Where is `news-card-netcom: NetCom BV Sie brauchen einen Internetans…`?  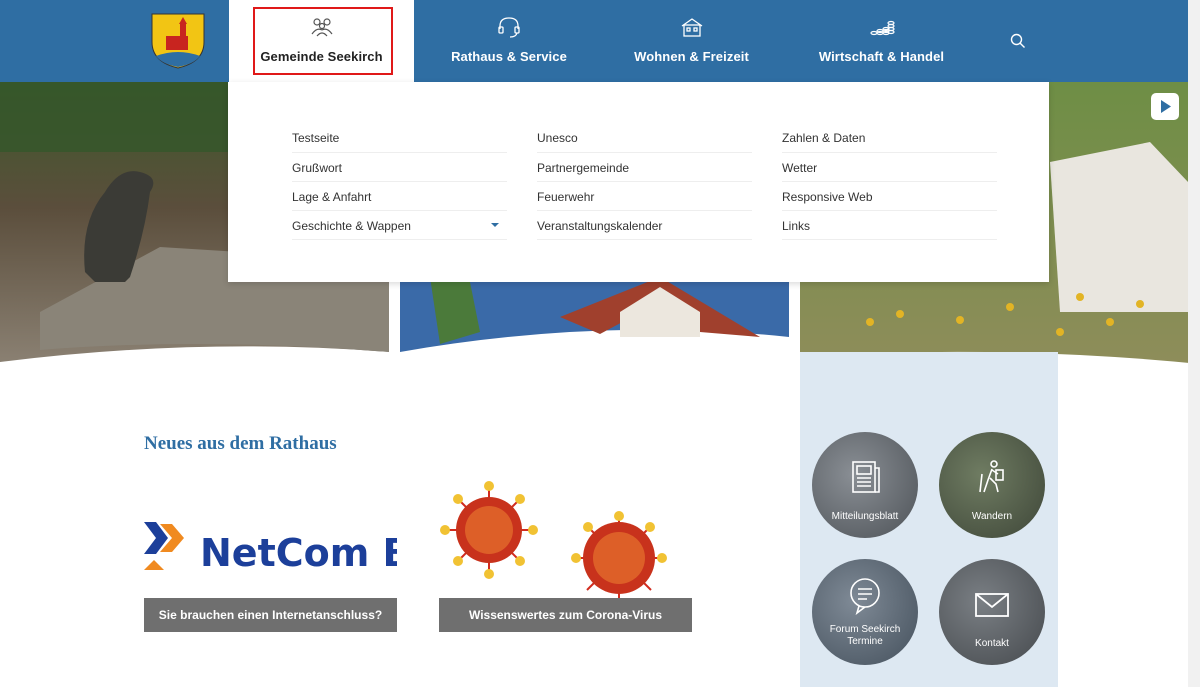 news-card-netcom: NetCom BV Sie brauchen einen Internetans… is located at coordinates (270, 556).